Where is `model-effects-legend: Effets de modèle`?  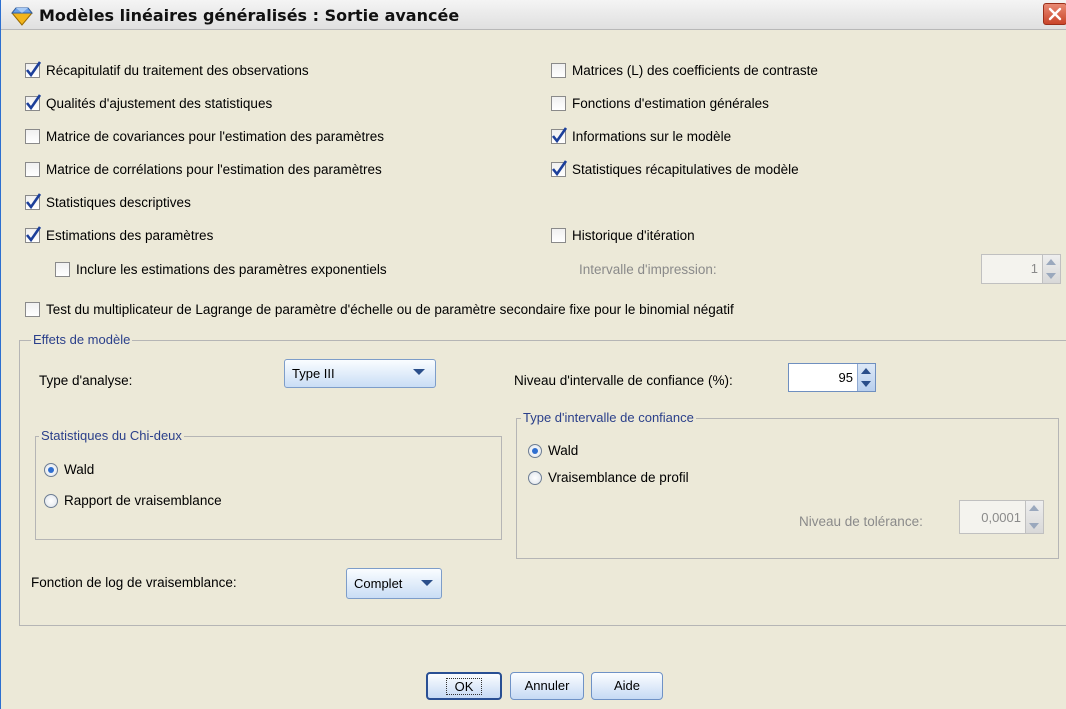 model-effects-legend: Effets de modèle is located at coordinates (82, 339).